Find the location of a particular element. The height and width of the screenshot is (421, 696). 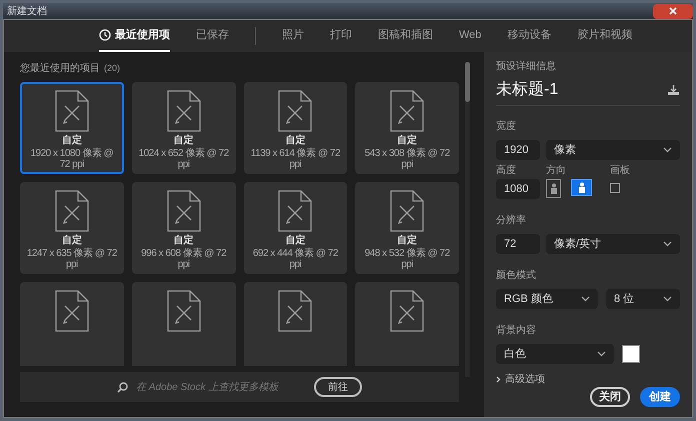

resolution-unit-select: 像素/英寸 is located at coordinates (613, 244).